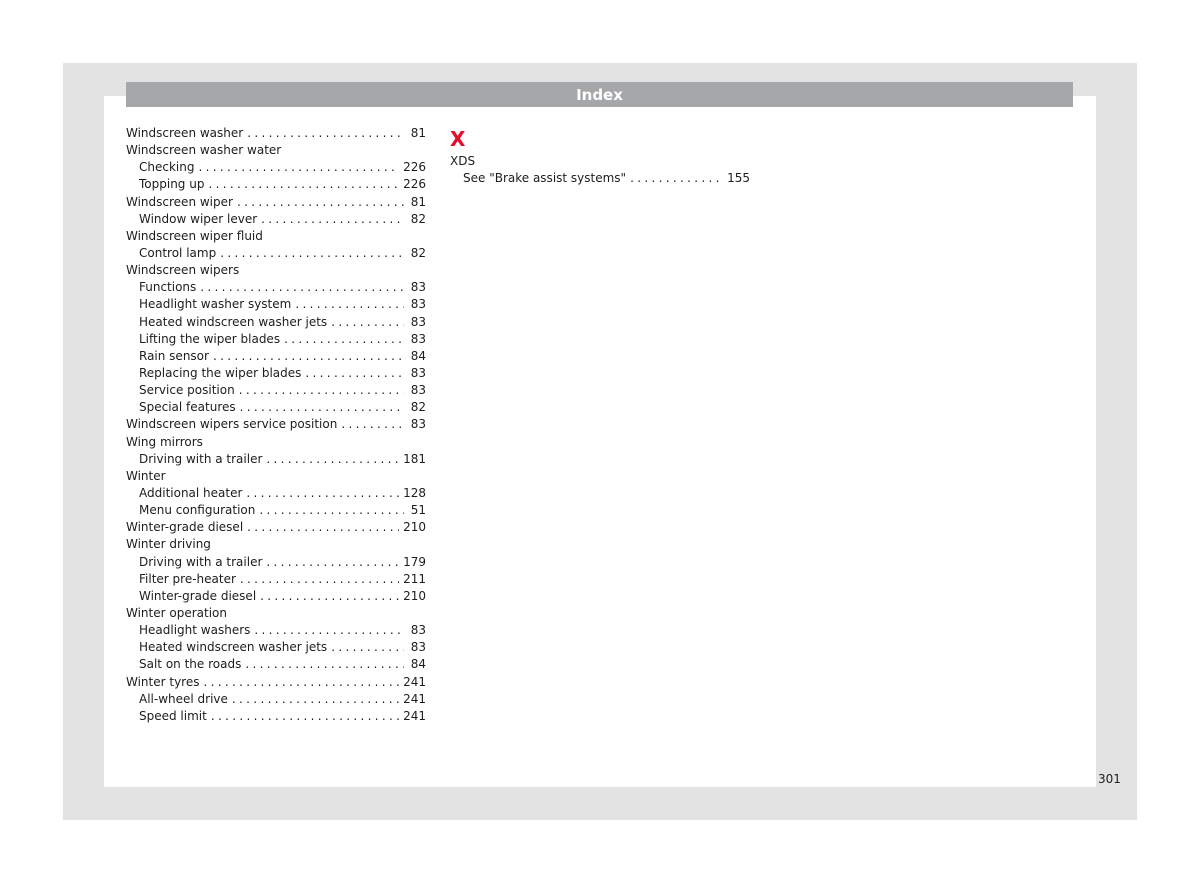 The image size is (1200, 884). I want to click on entry-label: Wing mirrors, so click(164, 441).